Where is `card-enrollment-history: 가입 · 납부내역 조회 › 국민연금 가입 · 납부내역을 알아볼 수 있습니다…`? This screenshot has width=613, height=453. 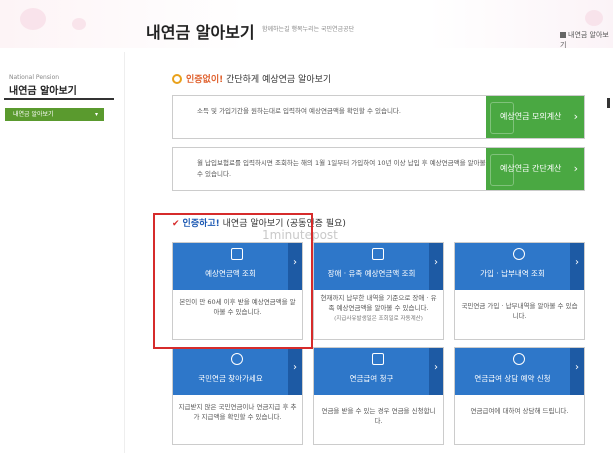
card-enrollment-history: 가입 · 납부내역 조회 › 국민연금 가입 · 납부내역을 알아볼 수 있습니다… is located at coordinates (519, 291).